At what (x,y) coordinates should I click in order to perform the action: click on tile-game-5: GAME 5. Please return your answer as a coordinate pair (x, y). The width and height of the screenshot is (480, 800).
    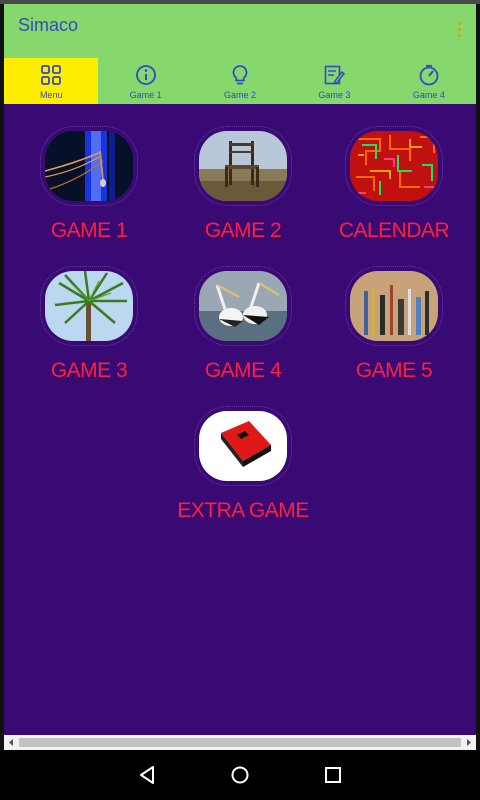
    Looking at the image, I should click on (394, 324).